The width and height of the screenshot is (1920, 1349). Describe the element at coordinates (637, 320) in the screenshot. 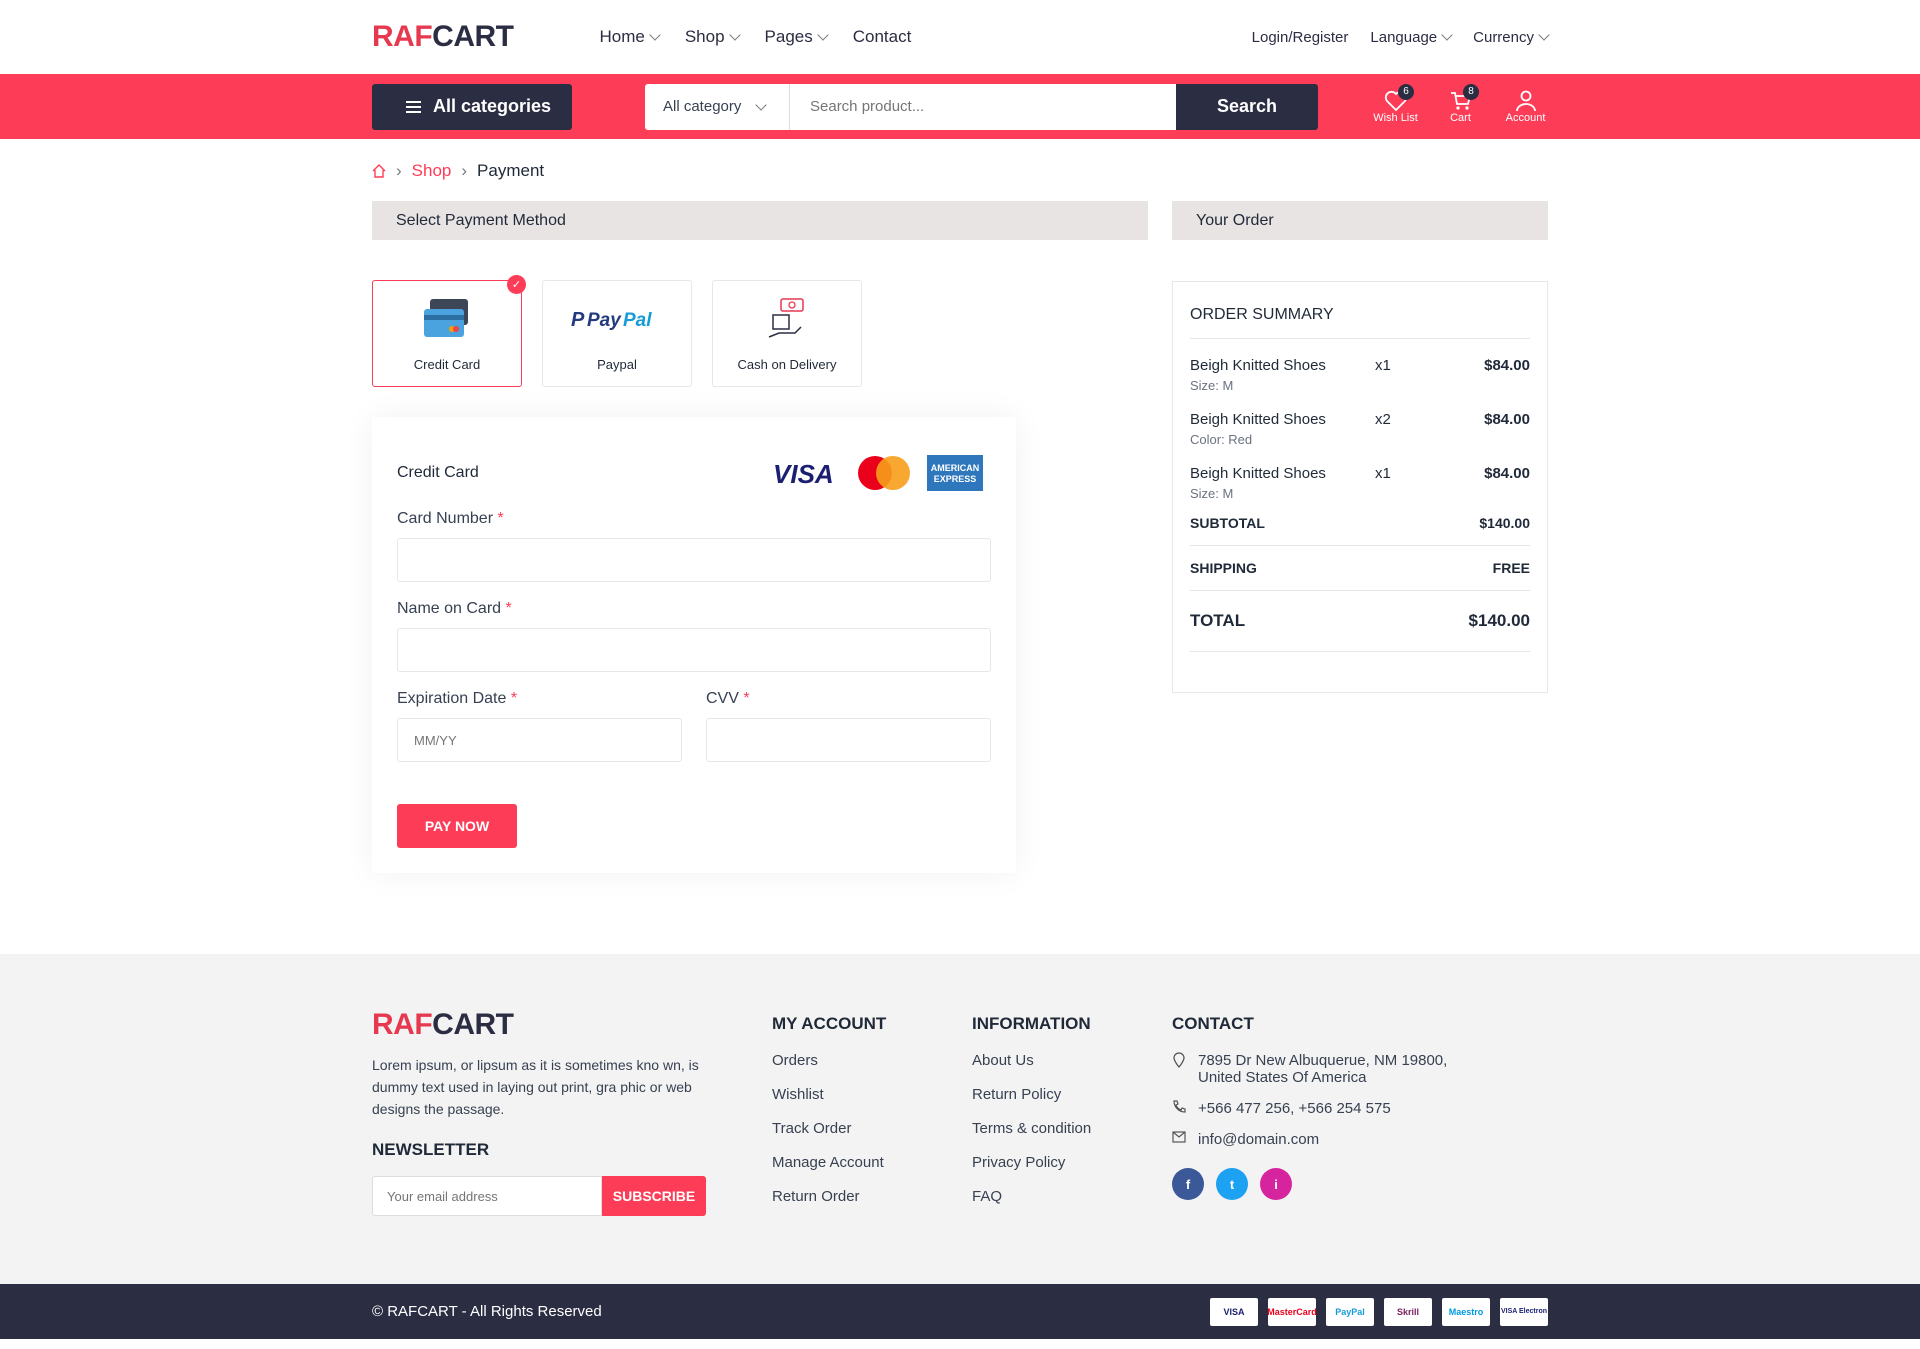

I see `svg-text: Pal` at that location.